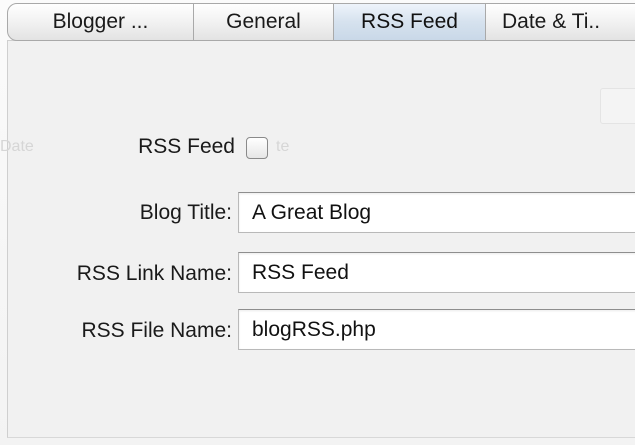 The height and width of the screenshot is (445, 635). I want to click on tab-date-time: Date & Ti.., so click(560, 22).